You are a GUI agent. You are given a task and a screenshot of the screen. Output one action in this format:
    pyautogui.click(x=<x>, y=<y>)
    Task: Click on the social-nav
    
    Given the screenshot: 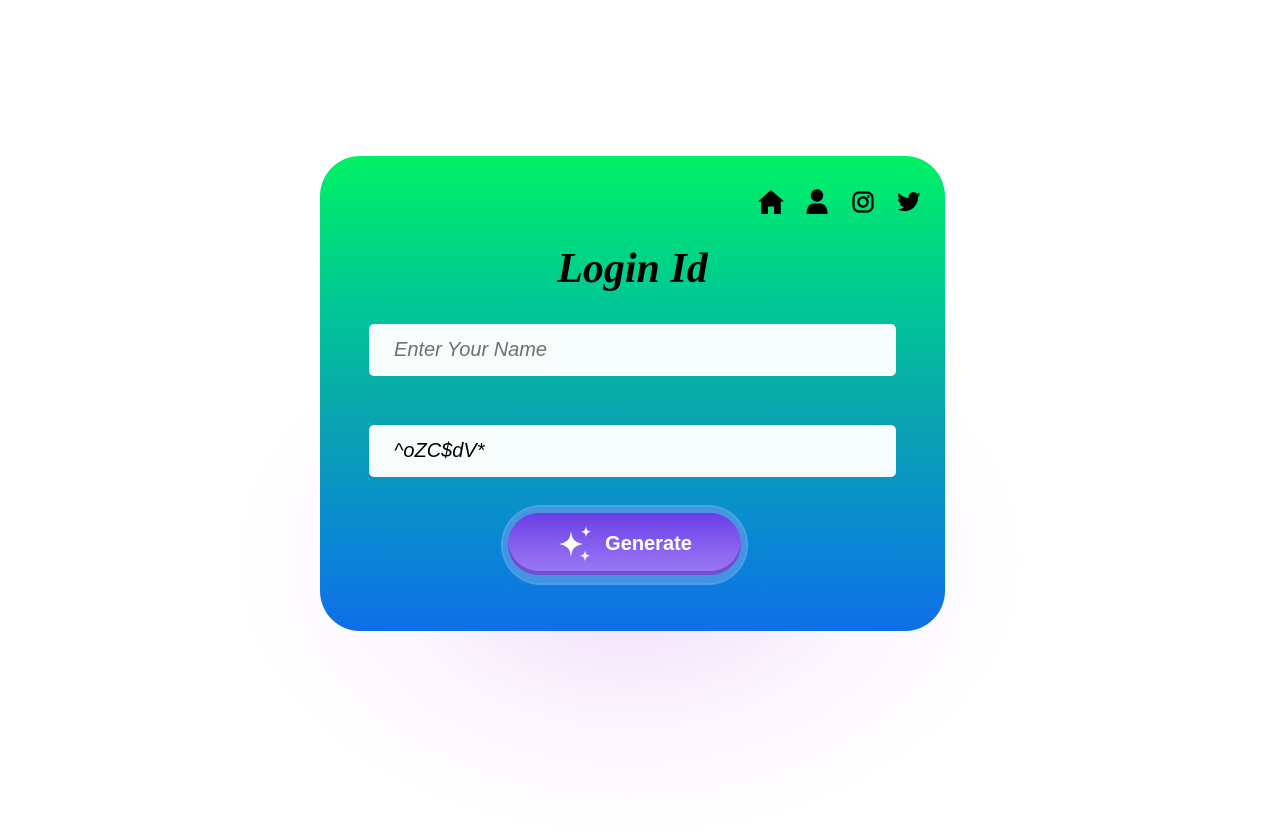 What is the action you would take?
    pyautogui.click(x=831, y=202)
    